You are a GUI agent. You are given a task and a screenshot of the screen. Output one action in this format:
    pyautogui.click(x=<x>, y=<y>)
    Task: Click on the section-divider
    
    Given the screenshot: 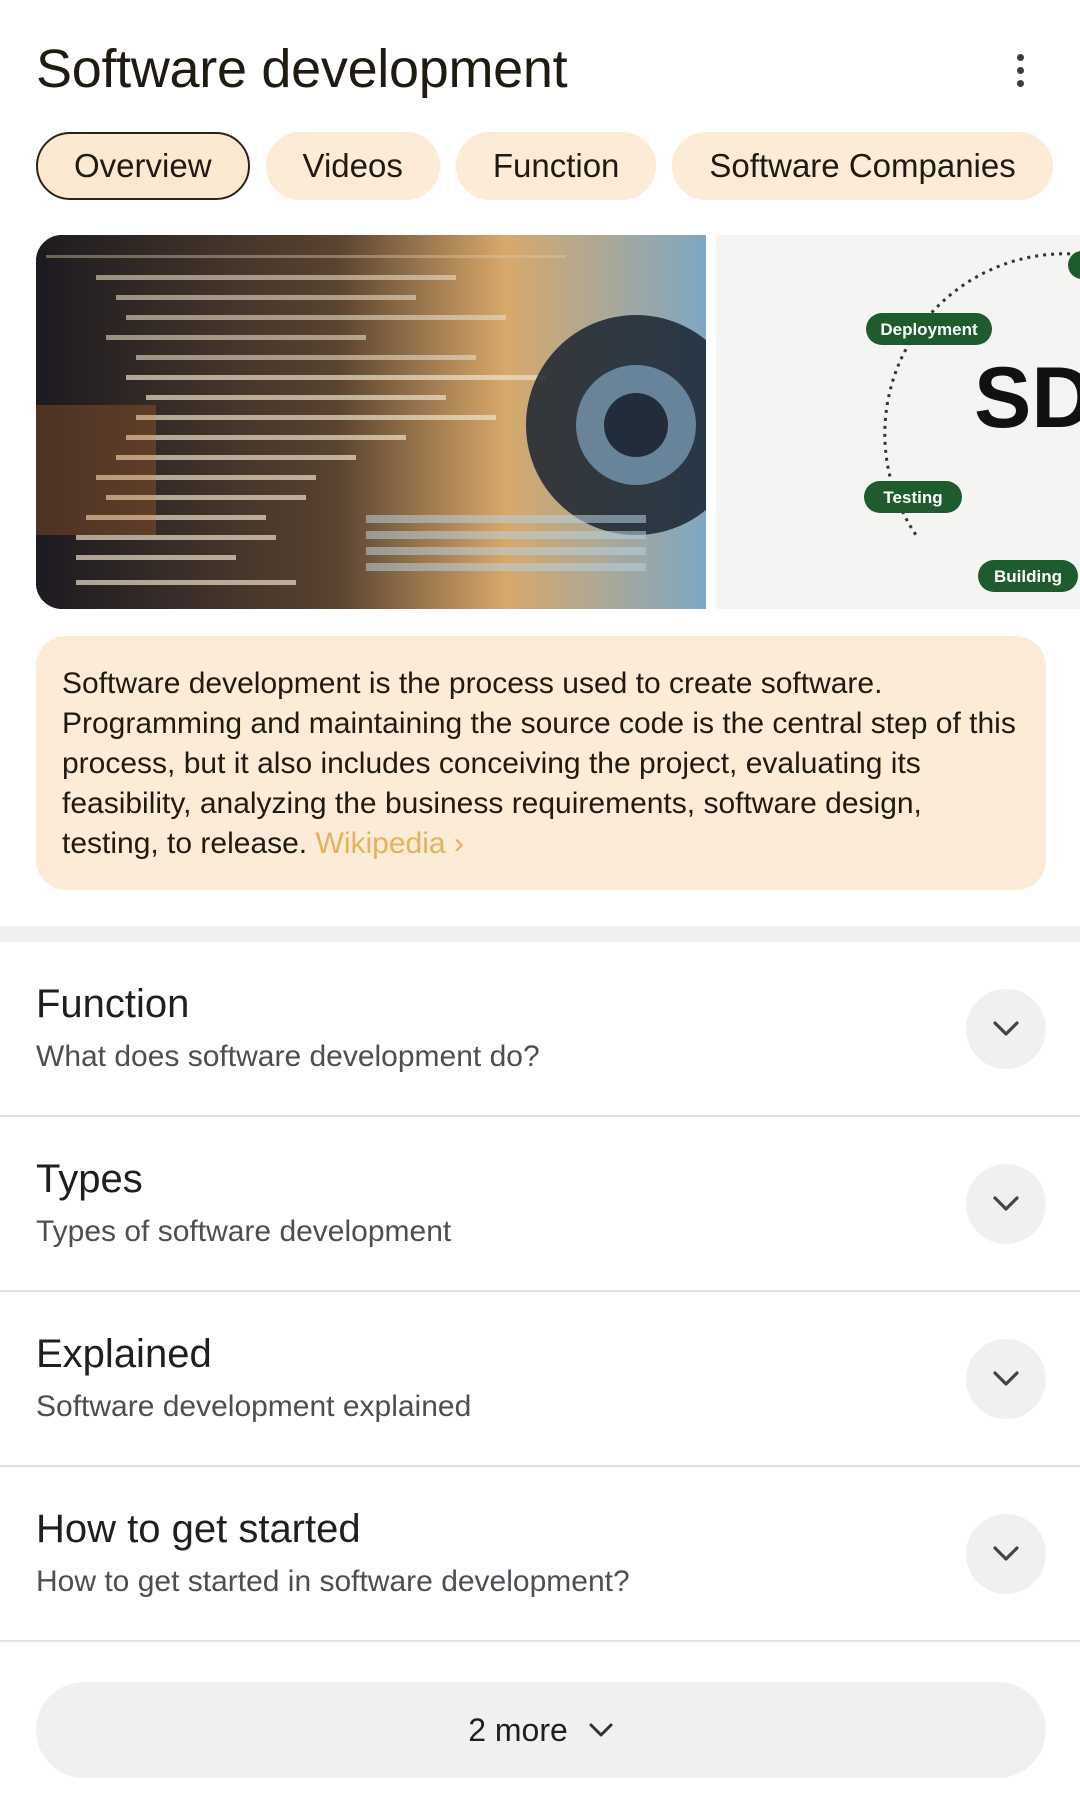 What is the action you would take?
    pyautogui.click(x=540, y=934)
    